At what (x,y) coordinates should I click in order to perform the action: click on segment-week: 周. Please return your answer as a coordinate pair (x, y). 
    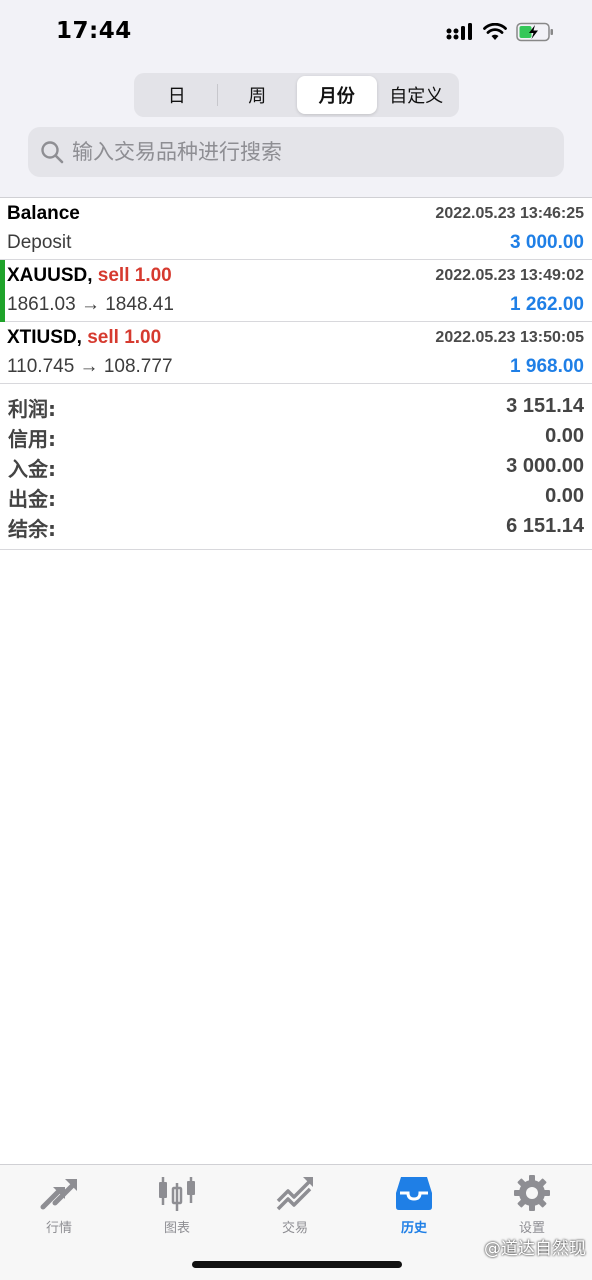
    Looking at the image, I should click on (258, 95).